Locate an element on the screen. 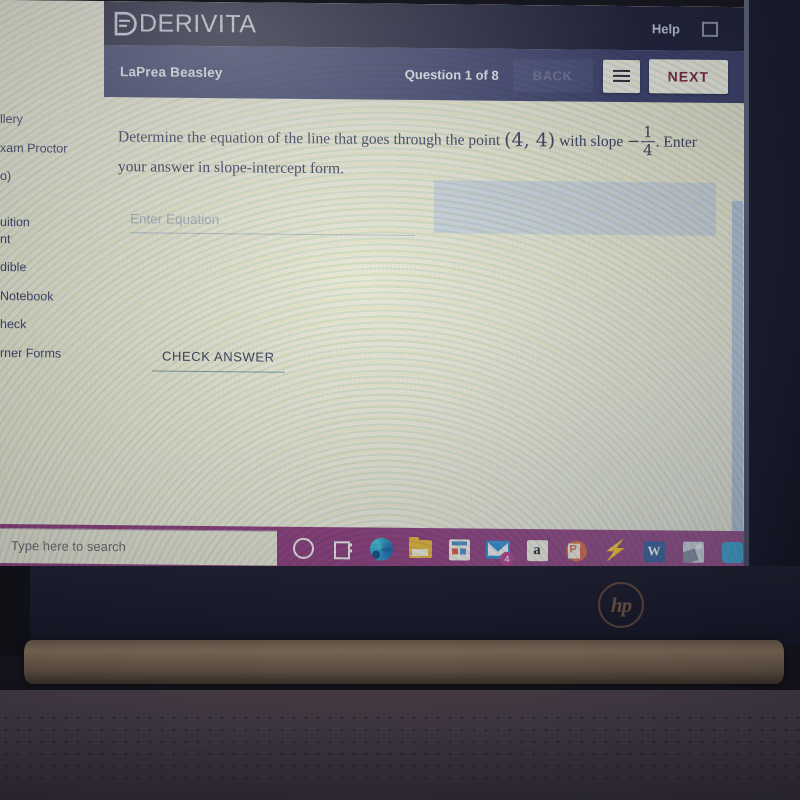 Image resolution: width=800 pixels, height=800 pixels. help-link: Help is located at coordinates (666, 28).